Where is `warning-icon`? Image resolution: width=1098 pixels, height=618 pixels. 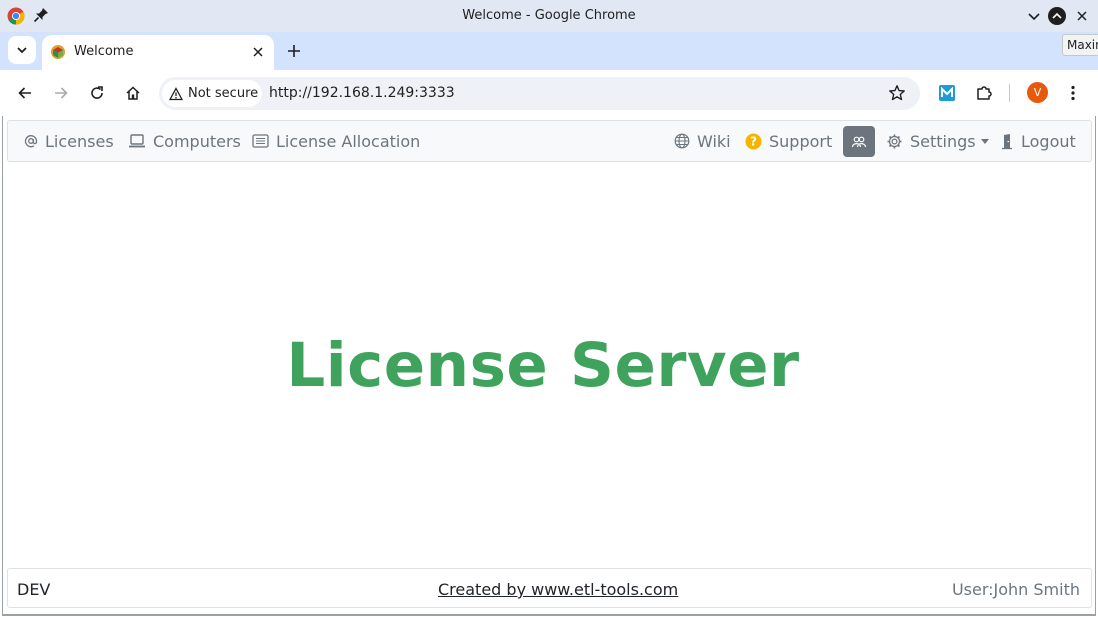
warning-icon is located at coordinates (176, 93).